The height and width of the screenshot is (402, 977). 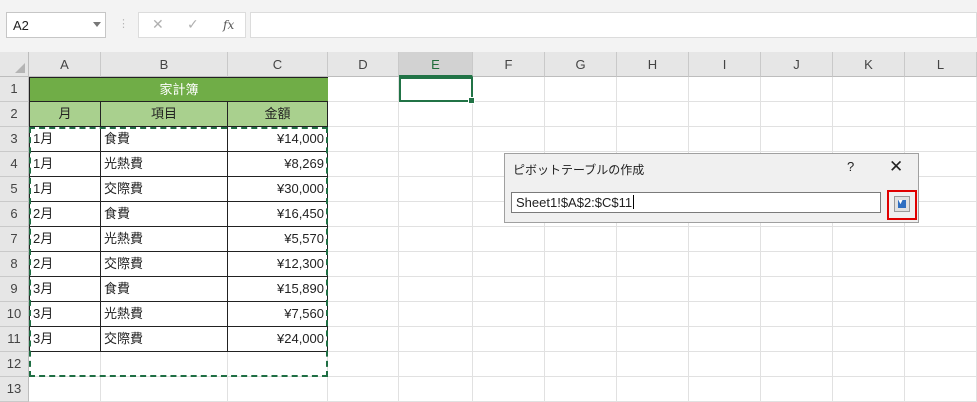 I want to click on table-cell: ¥14,000, so click(x=278, y=139).